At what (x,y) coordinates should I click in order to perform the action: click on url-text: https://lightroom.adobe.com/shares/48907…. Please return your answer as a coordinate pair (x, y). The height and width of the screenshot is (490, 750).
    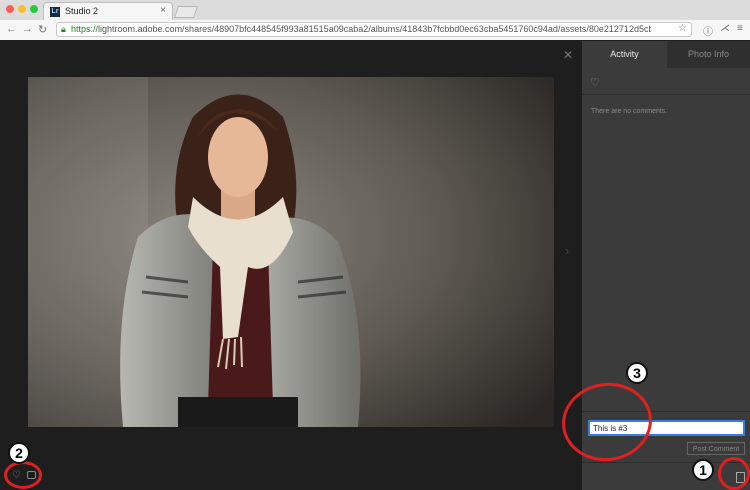
    Looking at the image, I should click on (361, 29).